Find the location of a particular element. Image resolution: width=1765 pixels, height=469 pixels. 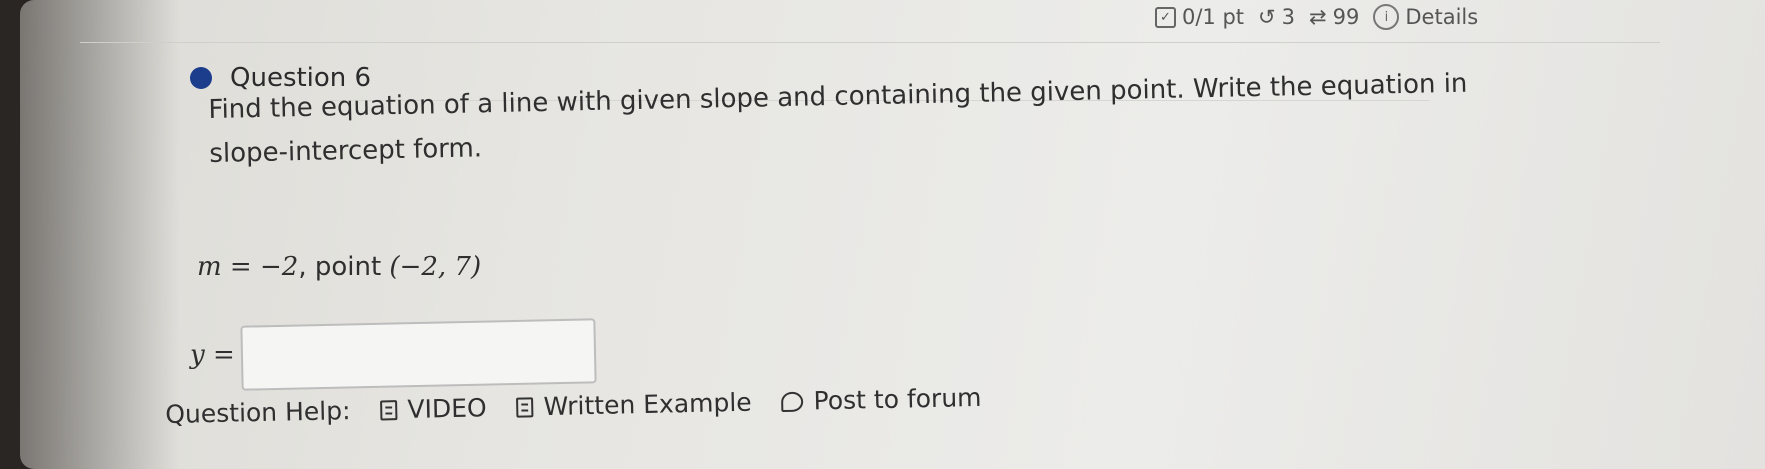

slope-value: −2 is located at coordinates (279, 267).